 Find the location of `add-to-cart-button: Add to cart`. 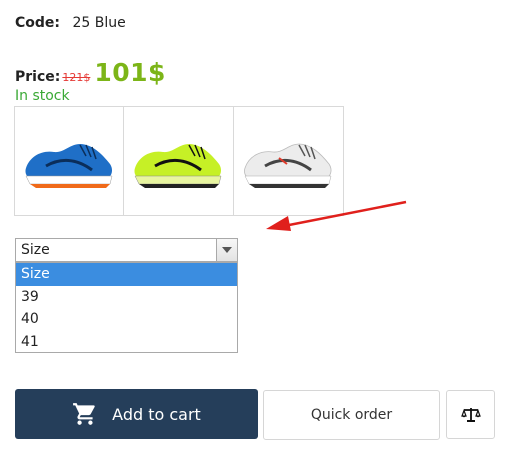

add-to-cart-button: Add to cart is located at coordinates (136, 414).